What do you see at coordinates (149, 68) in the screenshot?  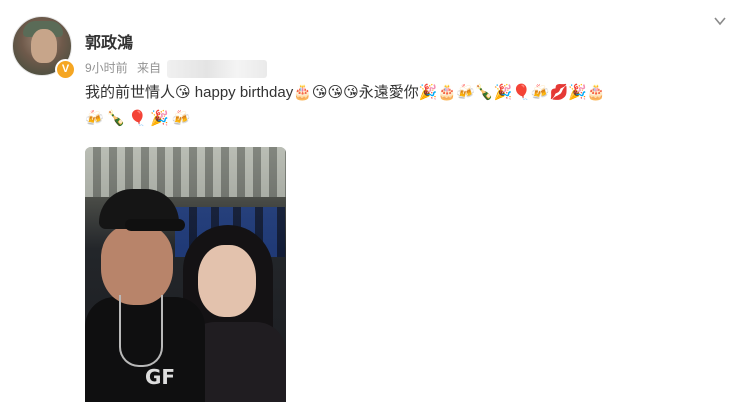 I see `source-label: 来自` at bounding box center [149, 68].